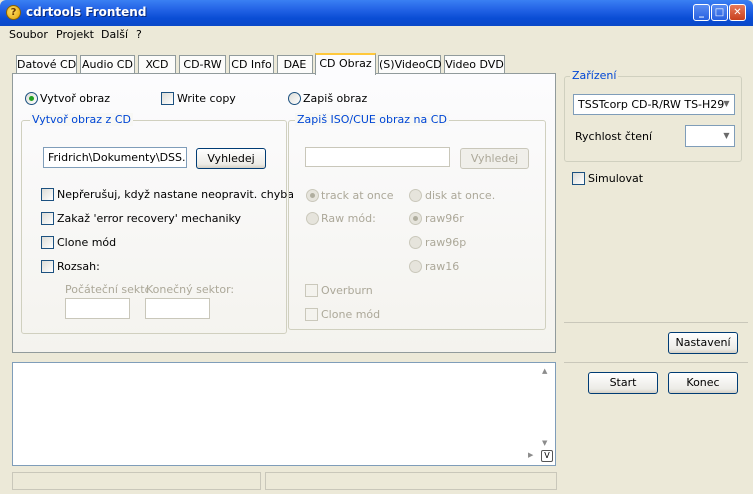  What do you see at coordinates (376, 13) in the screenshot?
I see `title-bar: ? cdrtools Frontend _ □ ✕` at bounding box center [376, 13].